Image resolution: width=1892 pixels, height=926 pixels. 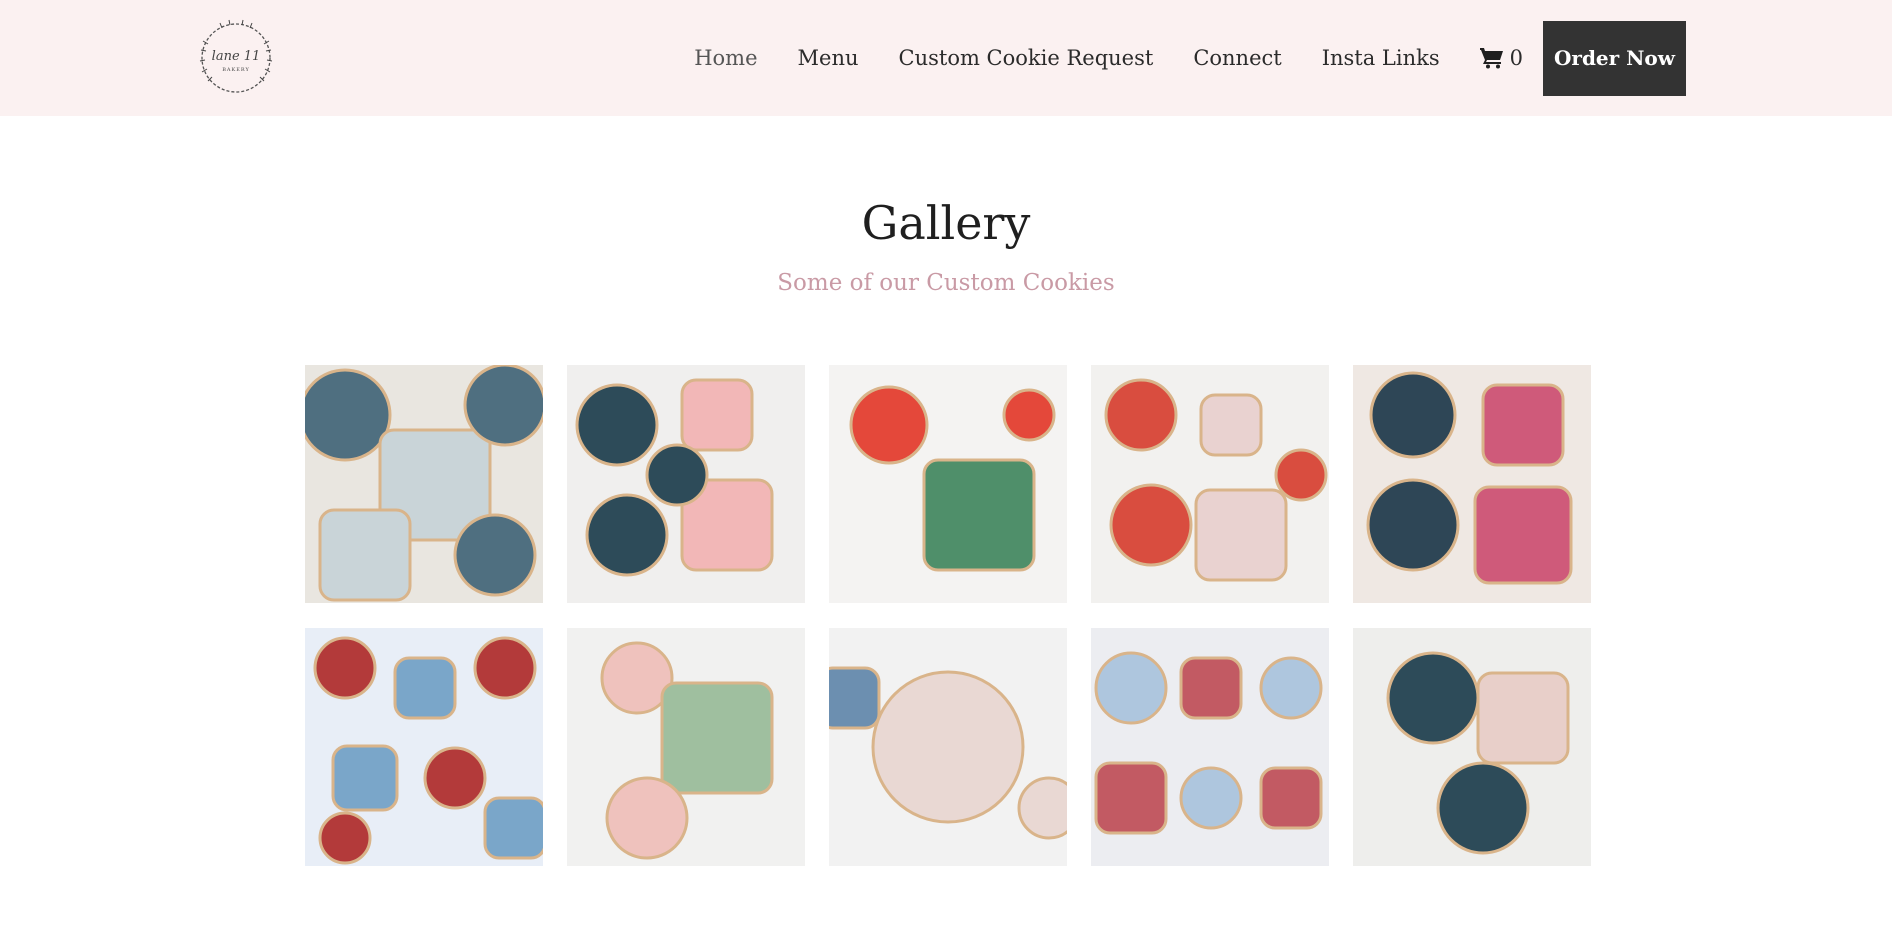 What do you see at coordinates (946, 283) in the screenshot?
I see `page-subtitle: Some of our Custom Cookies` at bounding box center [946, 283].